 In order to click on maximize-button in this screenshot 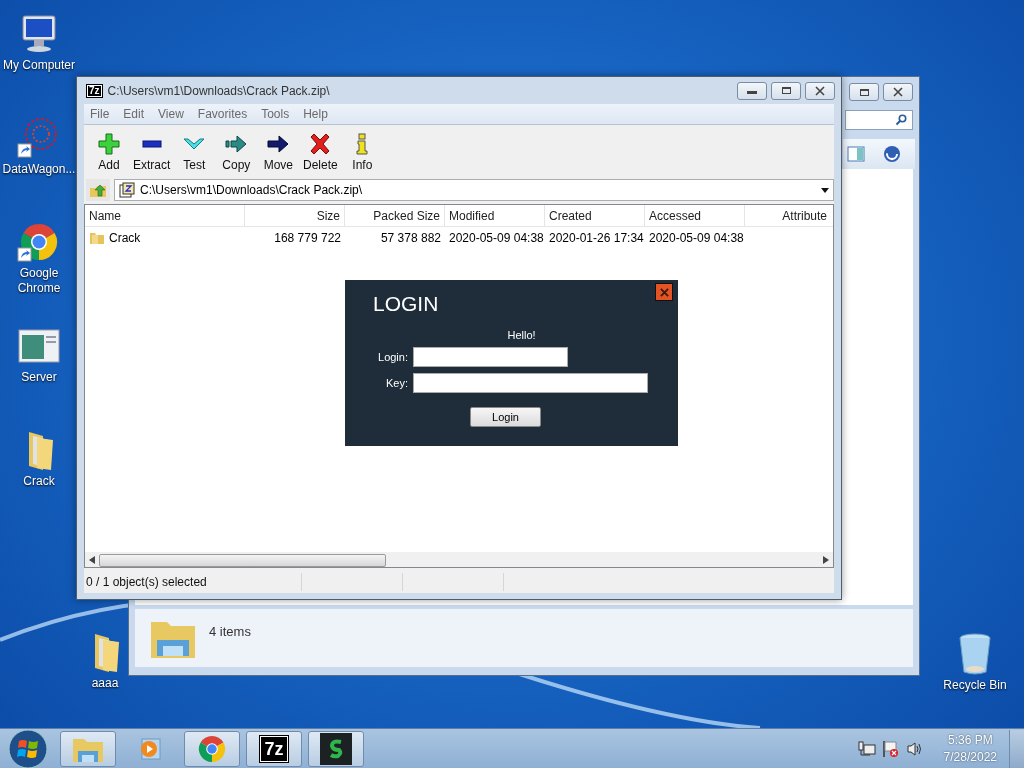, I will do `click(786, 90)`.